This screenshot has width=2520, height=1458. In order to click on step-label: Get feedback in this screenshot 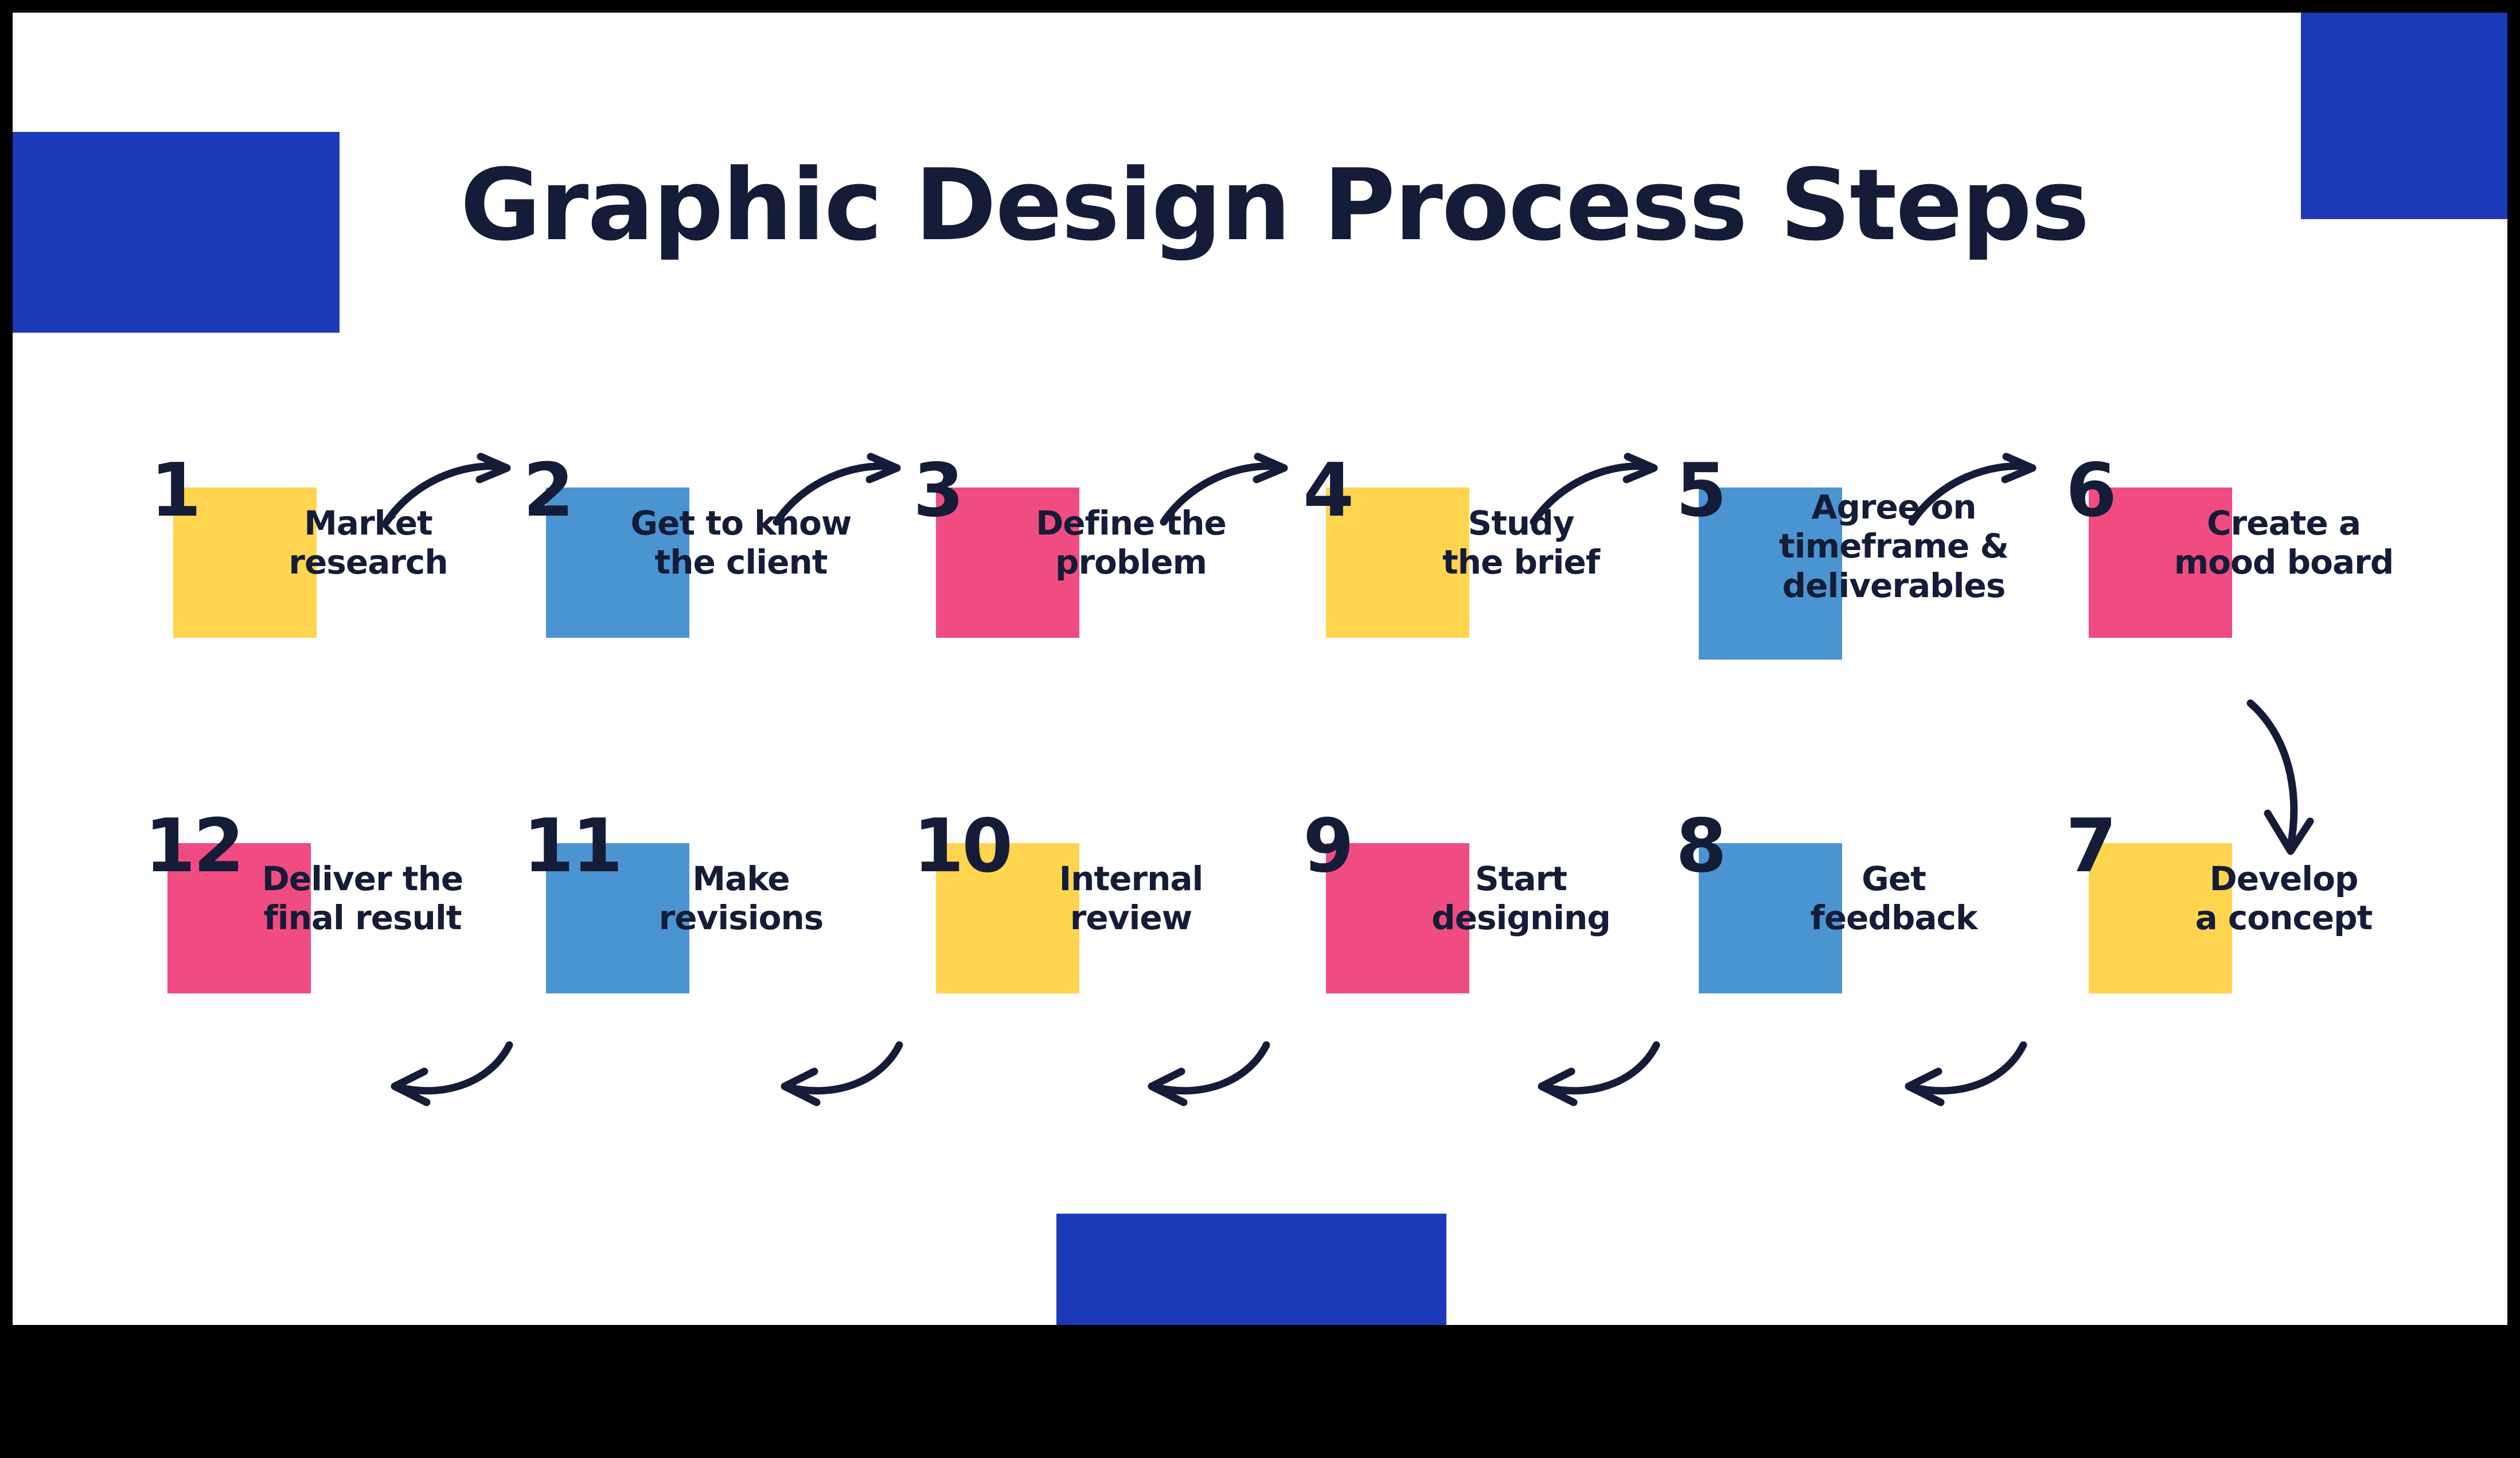, I will do `click(1893, 898)`.